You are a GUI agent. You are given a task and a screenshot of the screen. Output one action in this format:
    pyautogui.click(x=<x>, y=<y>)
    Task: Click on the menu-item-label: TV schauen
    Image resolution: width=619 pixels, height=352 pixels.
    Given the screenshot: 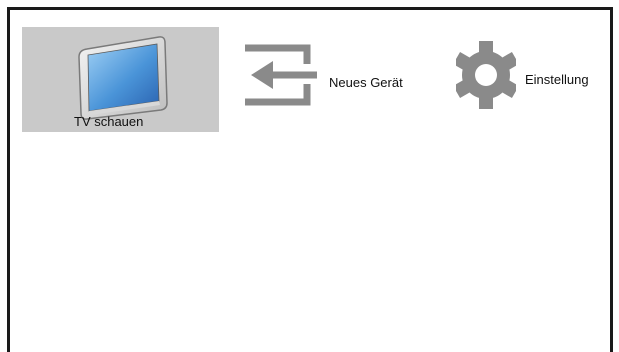 What is the action you would take?
    pyautogui.click(x=109, y=121)
    